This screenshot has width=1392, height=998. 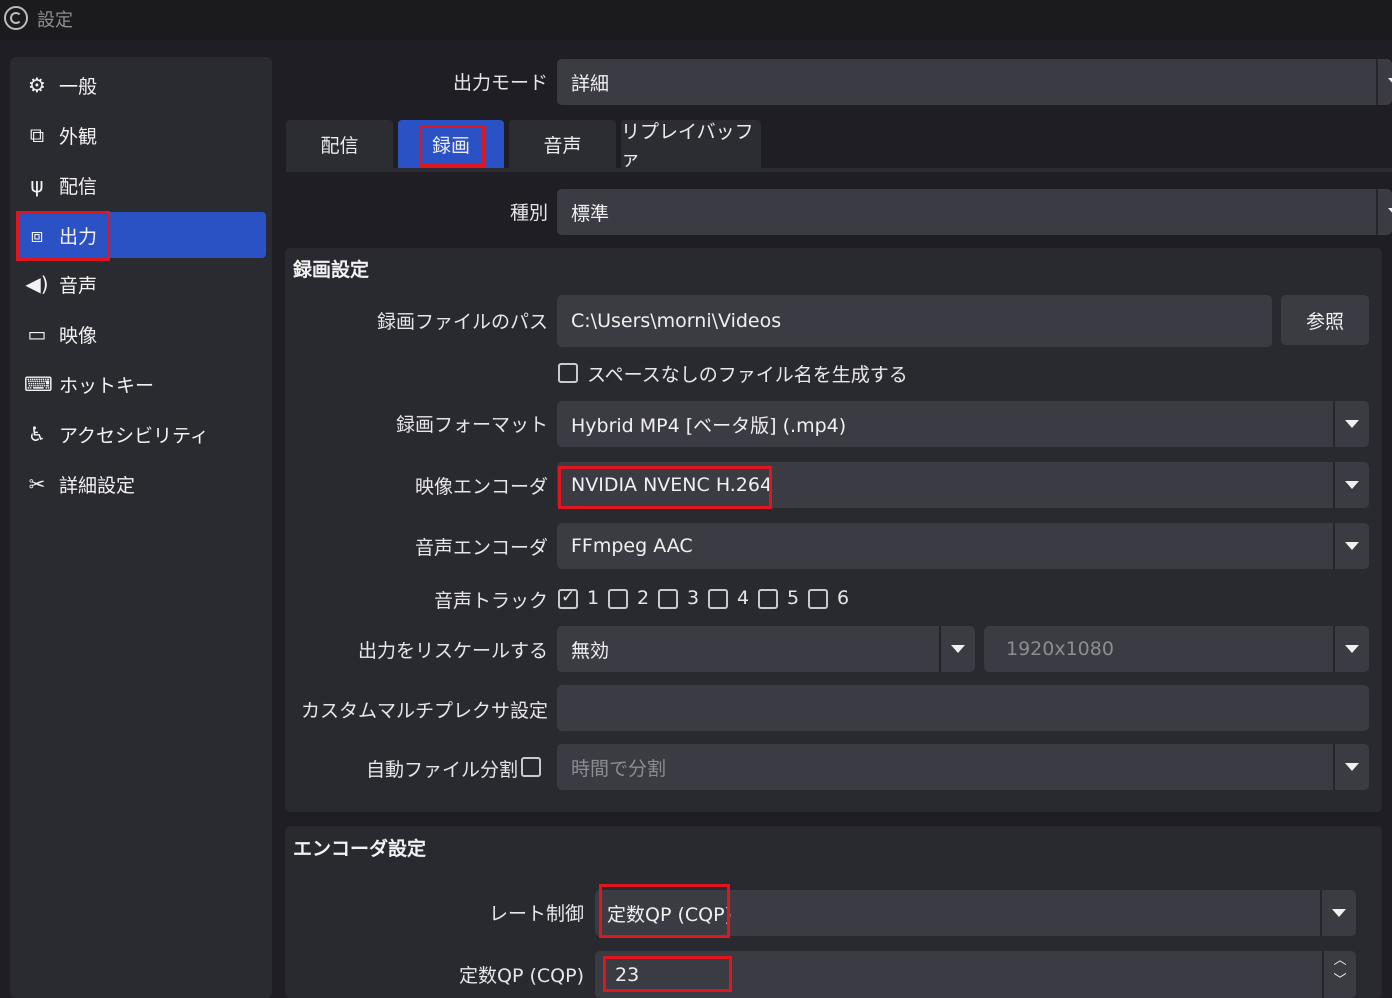 What do you see at coordinates (37, 185) in the screenshot?
I see `antenna-icon: ψ` at bounding box center [37, 185].